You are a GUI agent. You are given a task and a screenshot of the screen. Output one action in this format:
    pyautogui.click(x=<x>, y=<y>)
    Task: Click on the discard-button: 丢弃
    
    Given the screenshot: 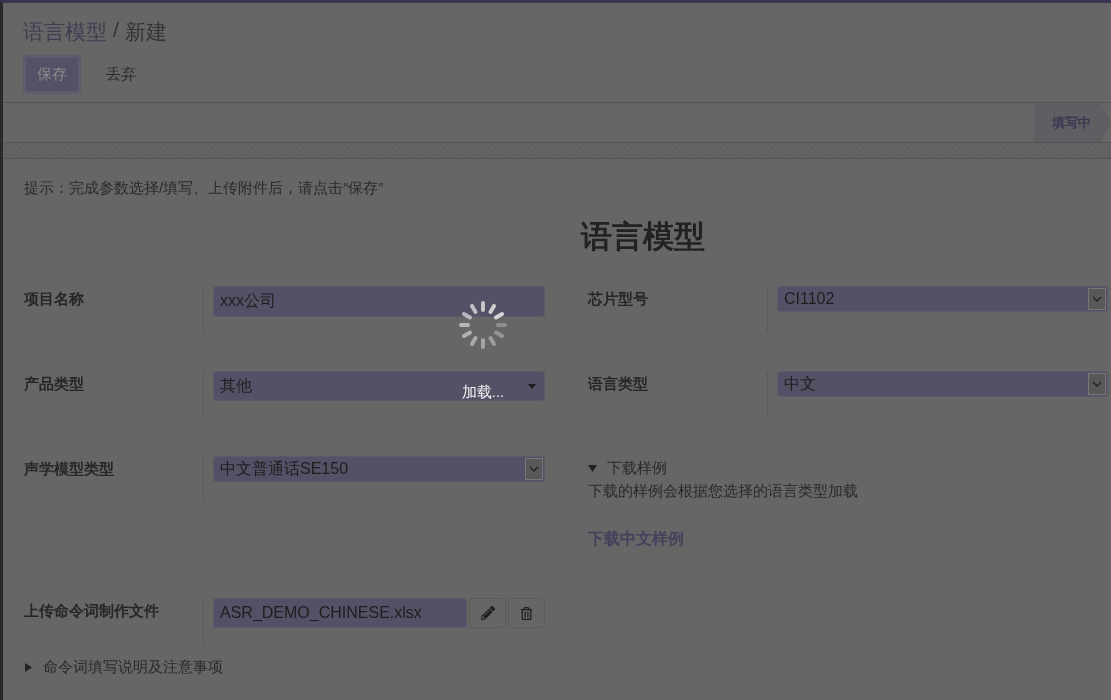 What is the action you would take?
    pyautogui.click(x=121, y=74)
    